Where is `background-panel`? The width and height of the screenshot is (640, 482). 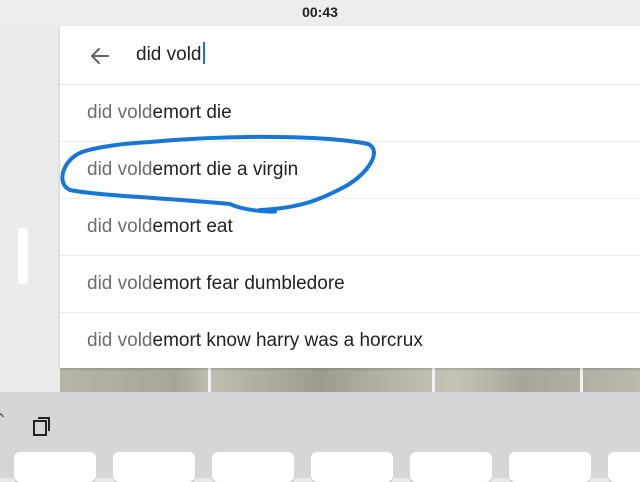
background-panel is located at coordinates (30, 208).